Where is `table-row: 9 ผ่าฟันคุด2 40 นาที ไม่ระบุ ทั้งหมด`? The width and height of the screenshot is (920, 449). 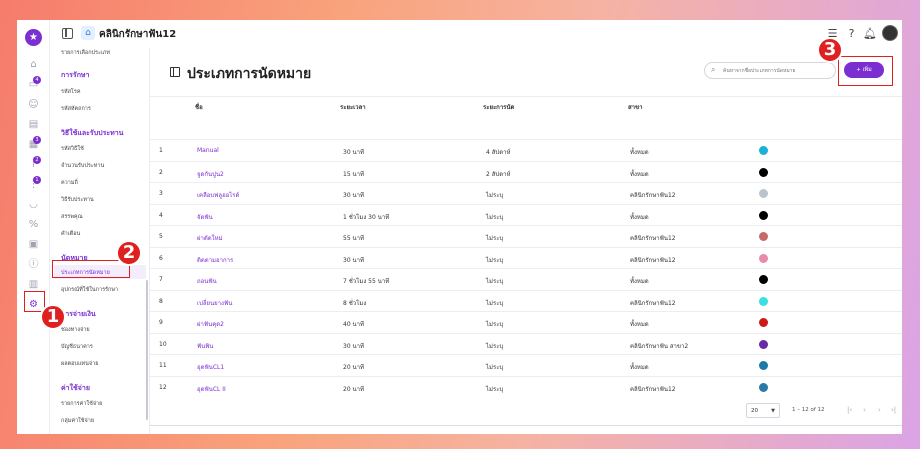 table-row: 9 ผ่าฟันคุด2 40 นาที ไม่ระบุ ทั้งหมด is located at coordinates (526, 322).